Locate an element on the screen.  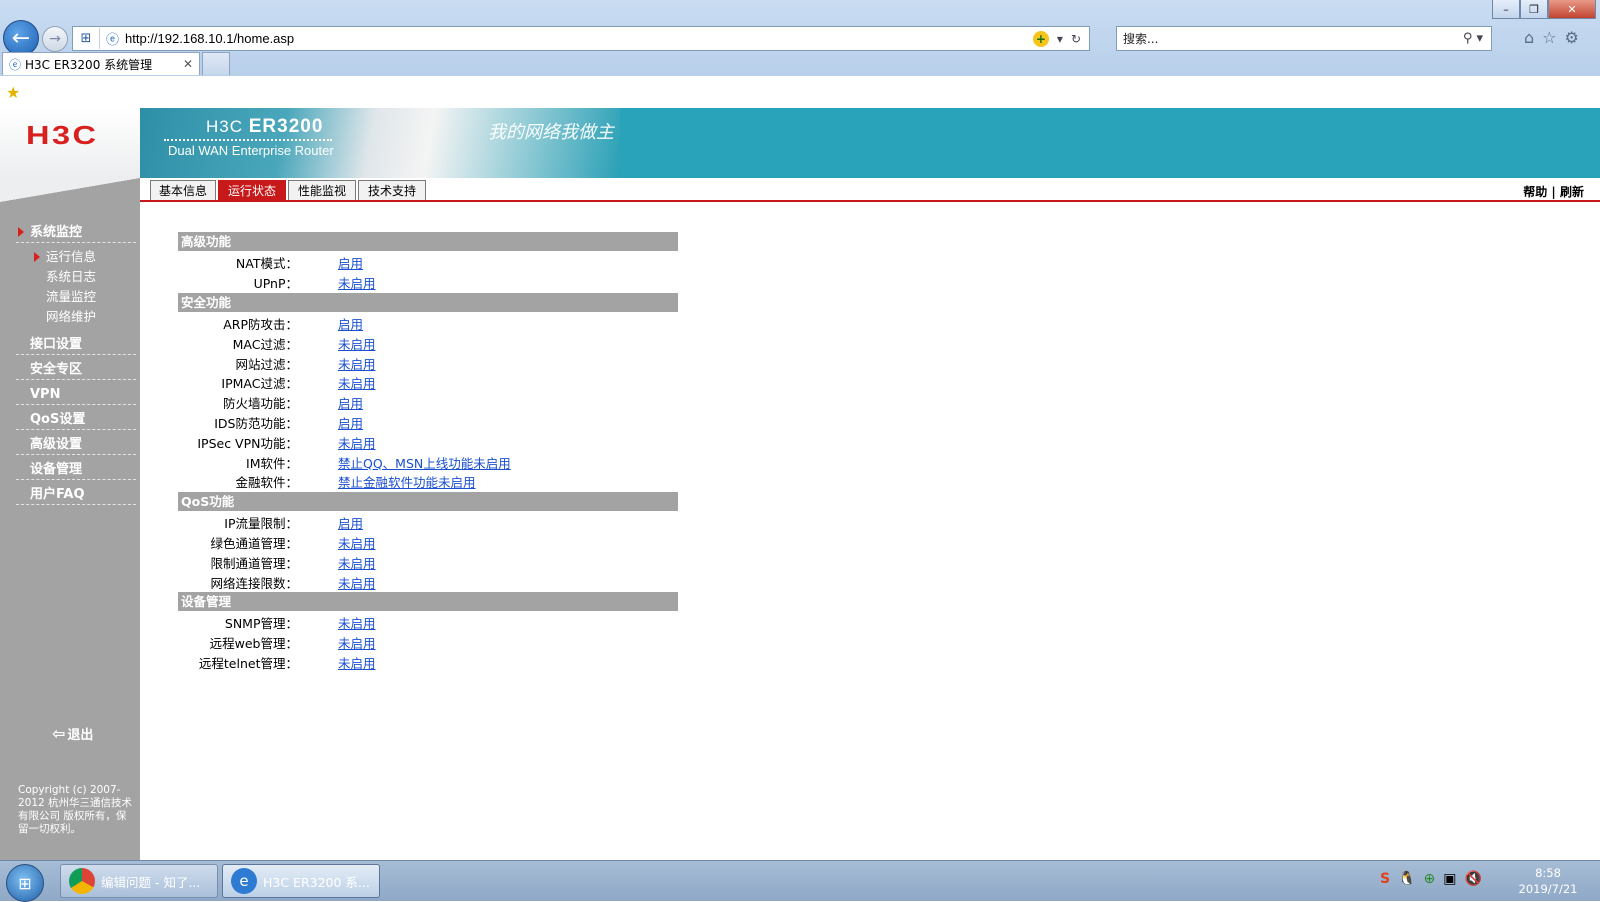
forward-button: → is located at coordinates (55, 39).